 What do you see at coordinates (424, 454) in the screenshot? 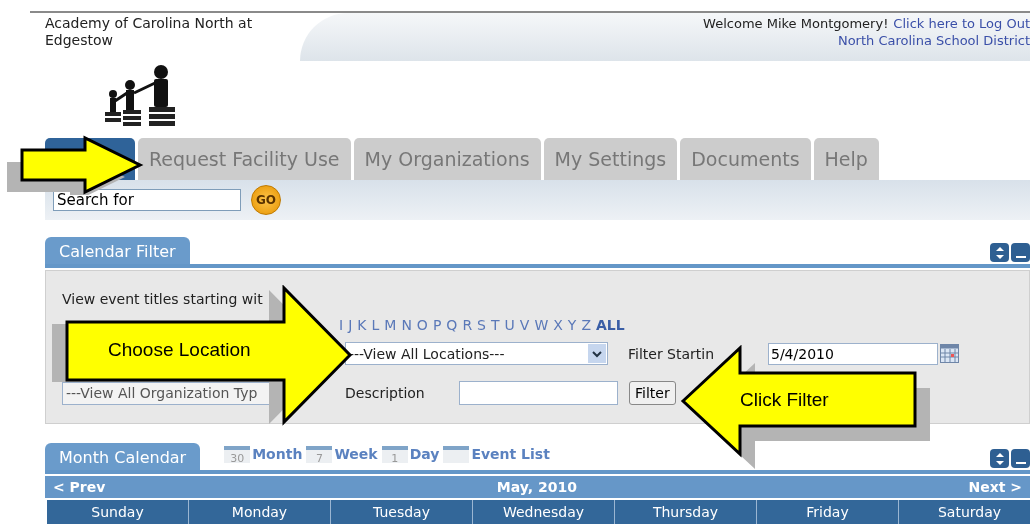
I see `view-link: Day` at bounding box center [424, 454].